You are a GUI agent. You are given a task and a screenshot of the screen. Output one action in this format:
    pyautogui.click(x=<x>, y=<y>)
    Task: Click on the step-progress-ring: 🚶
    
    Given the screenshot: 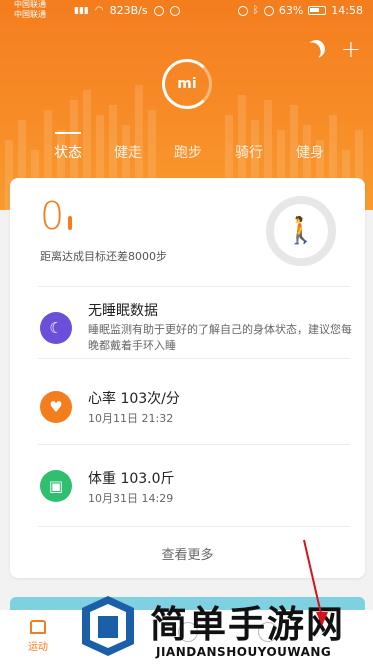 What is the action you would take?
    pyautogui.click(x=301, y=231)
    